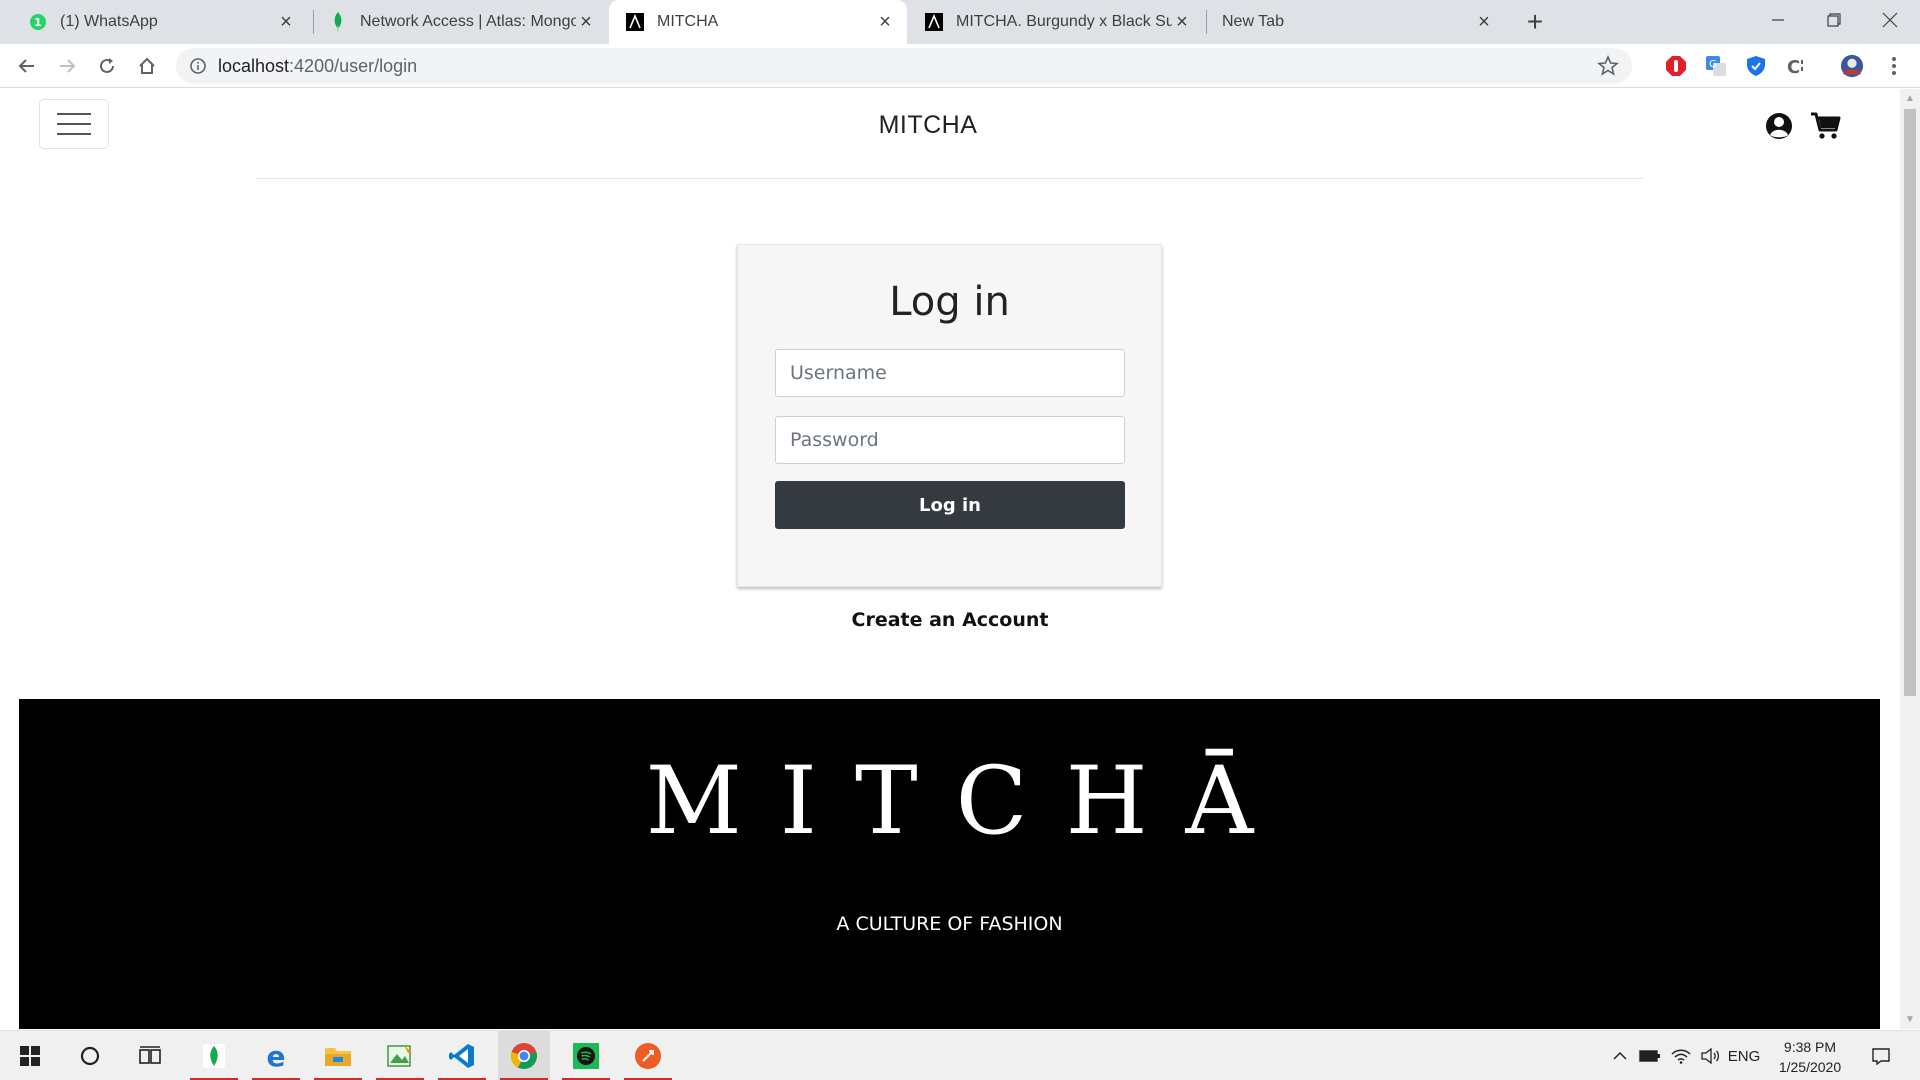 The height and width of the screenshot is (1080, 1920). Describe the element at coordinates (353, 66) in the screenshot. I see `url-path: :4200/user/login` at that location.